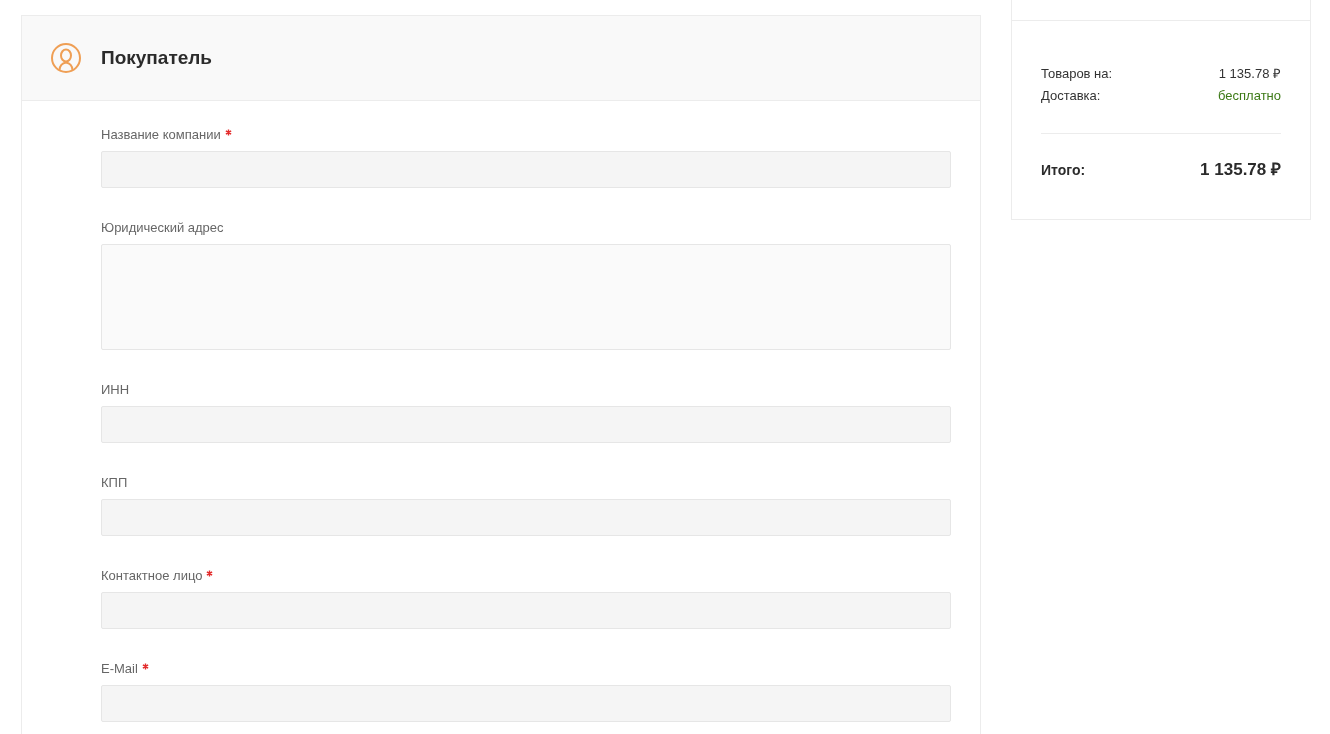  I want to click on summary-label: Доставка:, so click(1071, 96).